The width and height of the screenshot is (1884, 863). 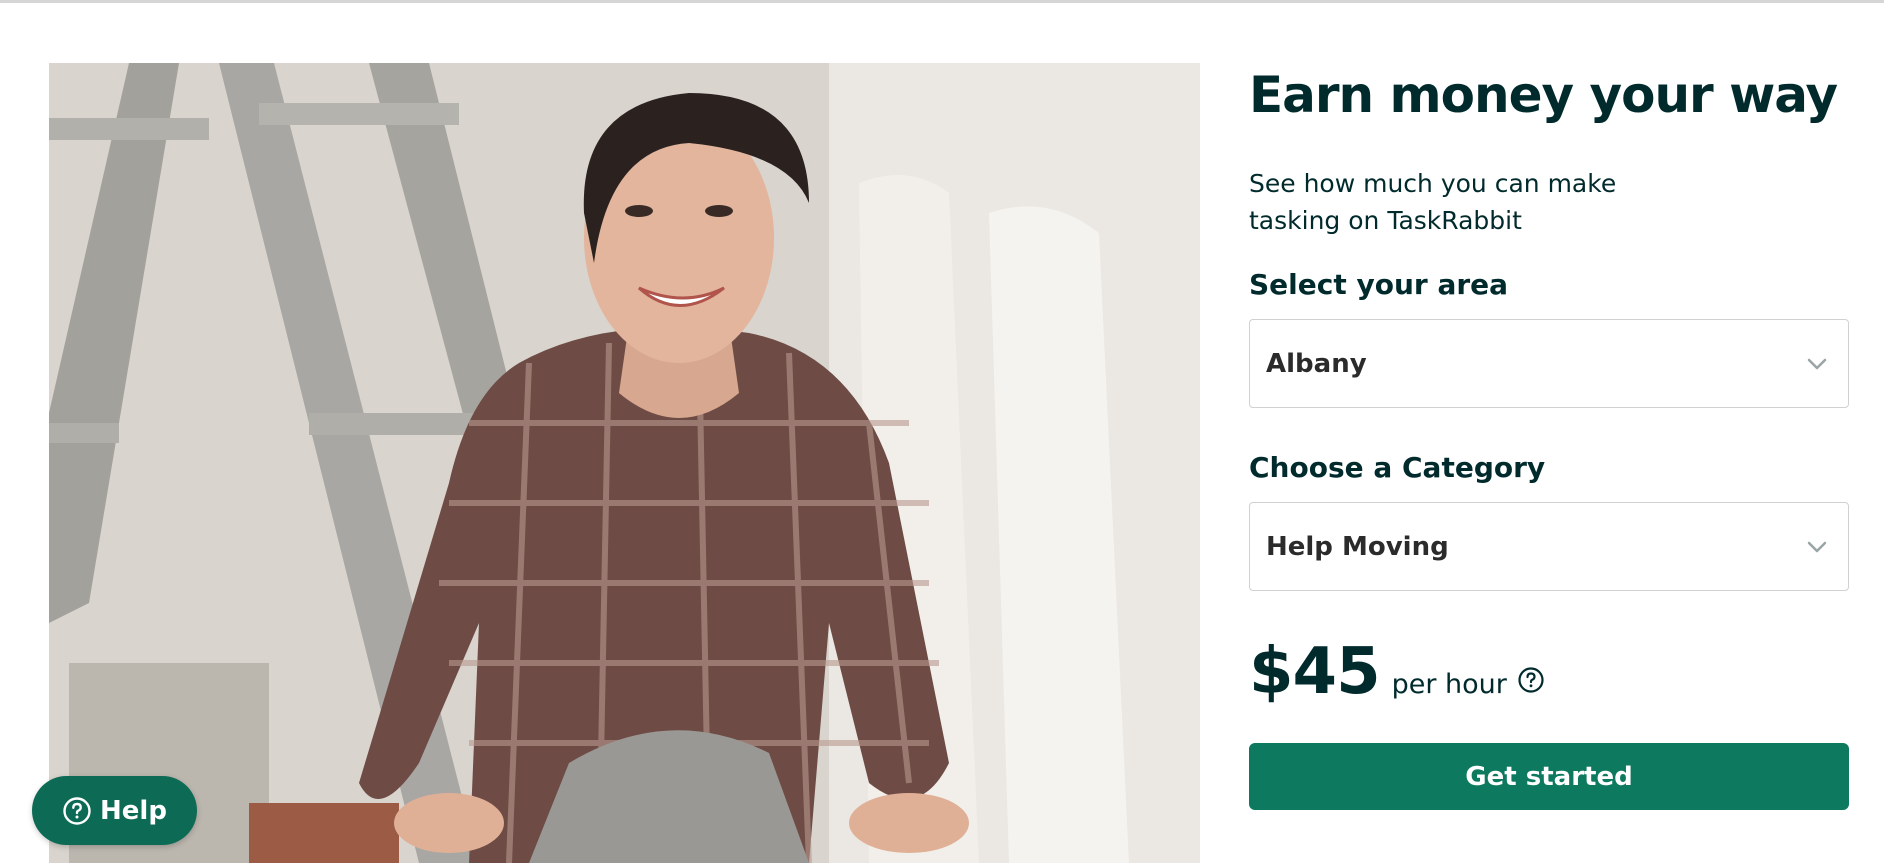 I want to click on area-select-value: Albany, so click(x=1316, y=363).